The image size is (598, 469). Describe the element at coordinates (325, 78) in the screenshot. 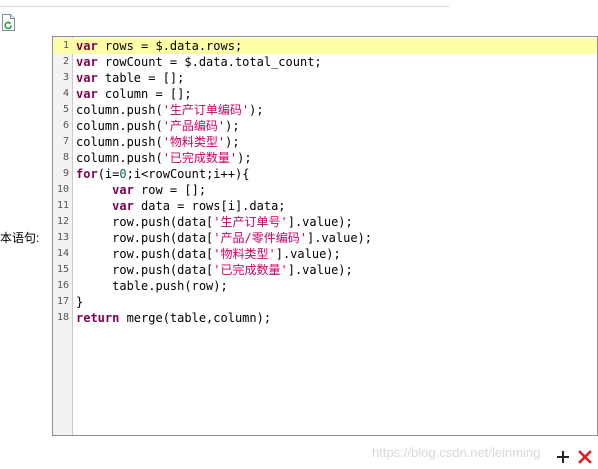

I see `code-line: 3 var table = [];` at that location.